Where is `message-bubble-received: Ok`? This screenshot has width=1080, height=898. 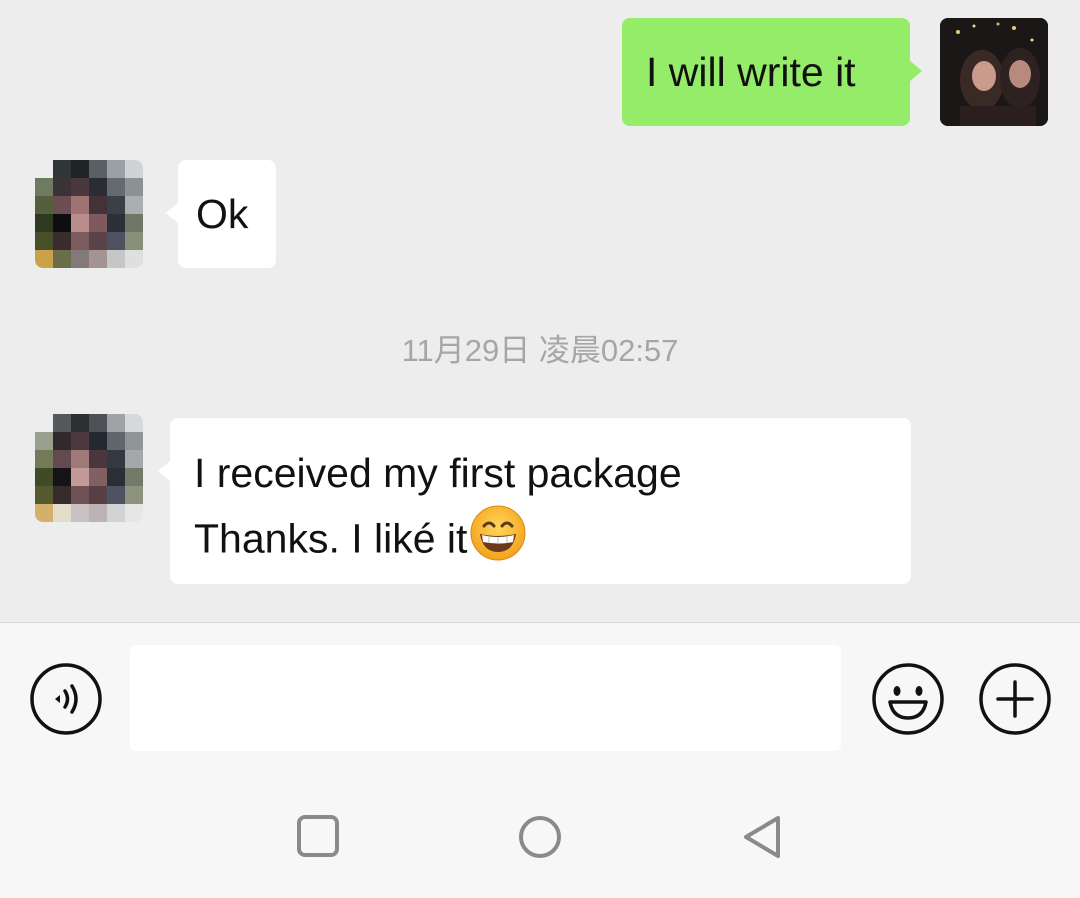
message-bubble-received: Ok is located at coordinates (221, 214).